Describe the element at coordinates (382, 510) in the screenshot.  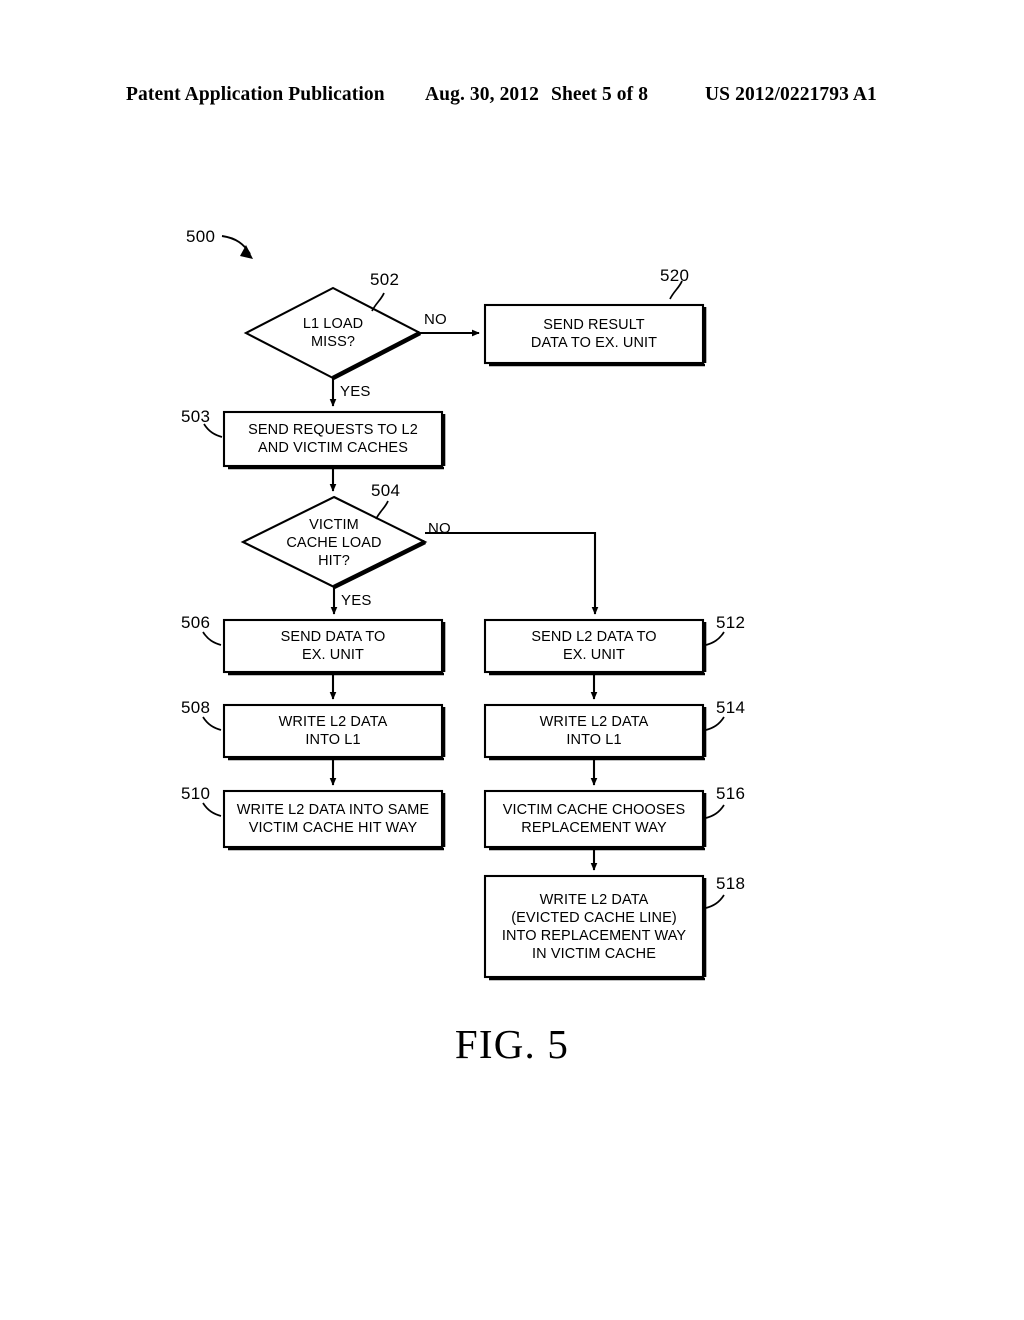
I see `ref-504-leader` at that location.